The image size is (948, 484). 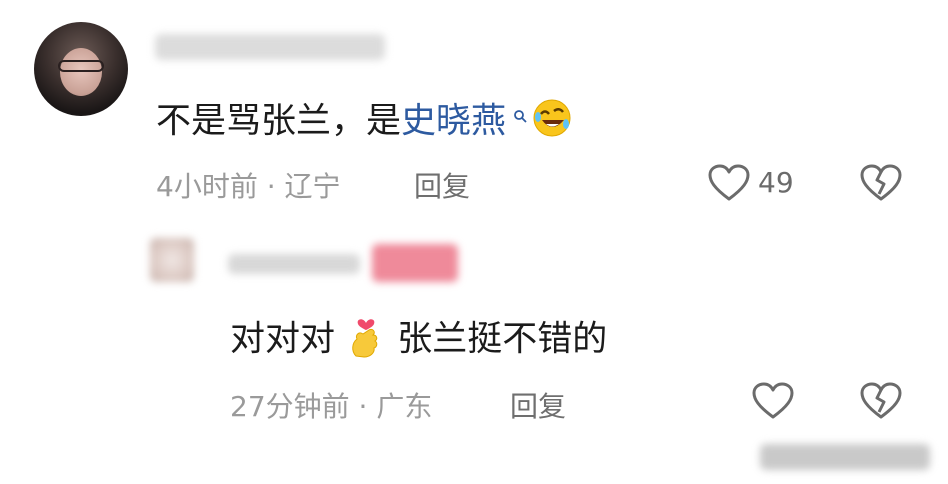 What do you see at coordinates (404, 406) in the screenshot?
I see `reply-location: 广东` at bounding box center [404, 406].